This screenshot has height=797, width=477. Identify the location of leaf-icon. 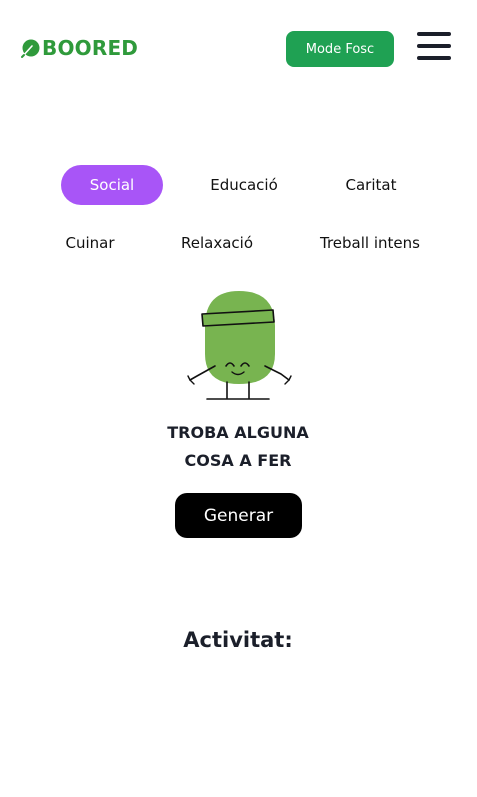
(30, 48).